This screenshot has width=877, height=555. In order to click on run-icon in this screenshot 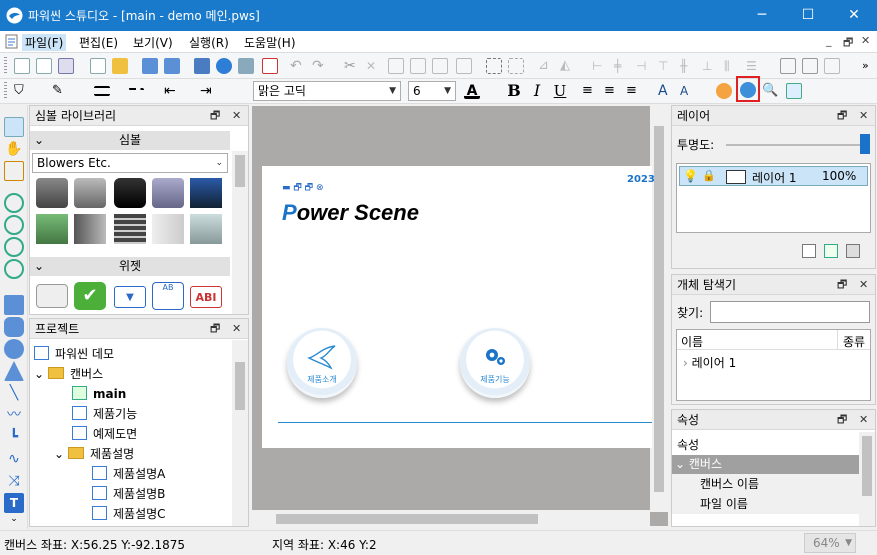, I will do `click(724, 91)`.